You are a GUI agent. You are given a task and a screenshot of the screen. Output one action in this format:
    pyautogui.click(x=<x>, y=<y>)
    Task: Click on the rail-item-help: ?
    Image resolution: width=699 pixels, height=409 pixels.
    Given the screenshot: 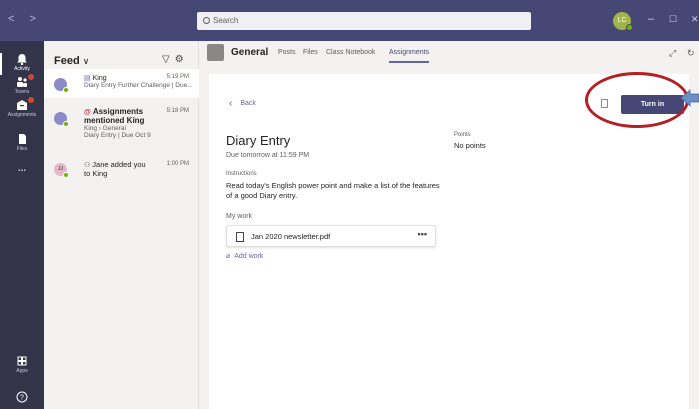 What is the action you would take?
    pyautogui.click(x=22, y=397)
    